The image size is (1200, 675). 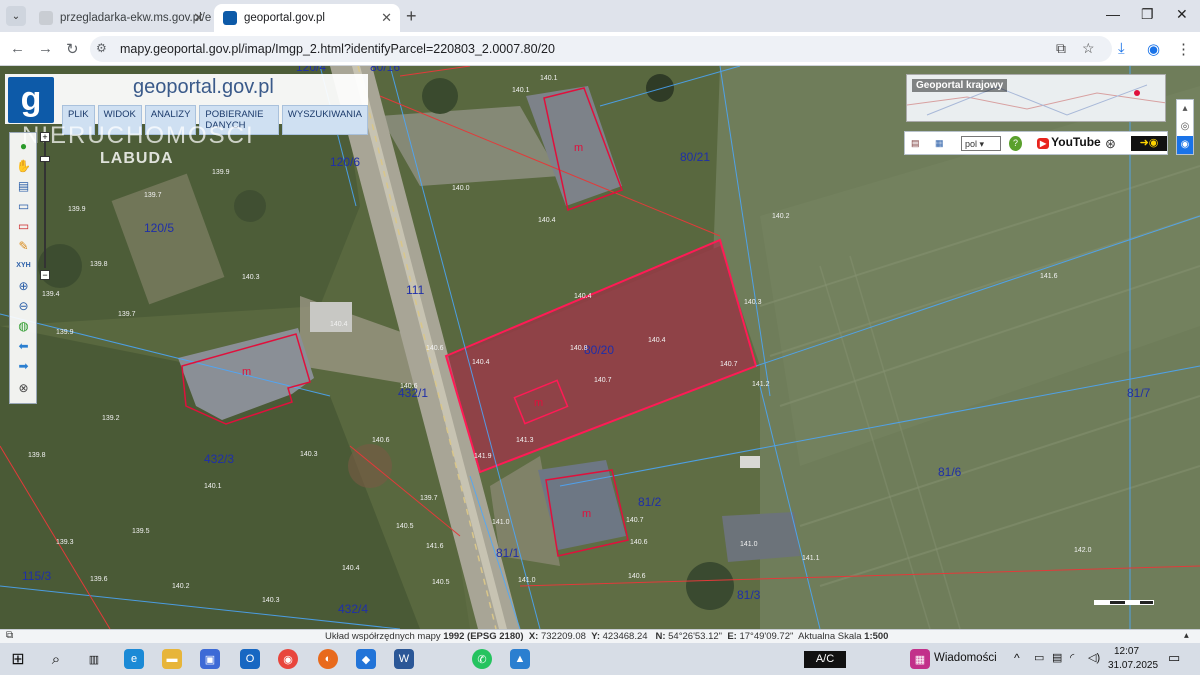 I want to click on menu-dots-icon: ⋮, so click(x=1183, y=49).